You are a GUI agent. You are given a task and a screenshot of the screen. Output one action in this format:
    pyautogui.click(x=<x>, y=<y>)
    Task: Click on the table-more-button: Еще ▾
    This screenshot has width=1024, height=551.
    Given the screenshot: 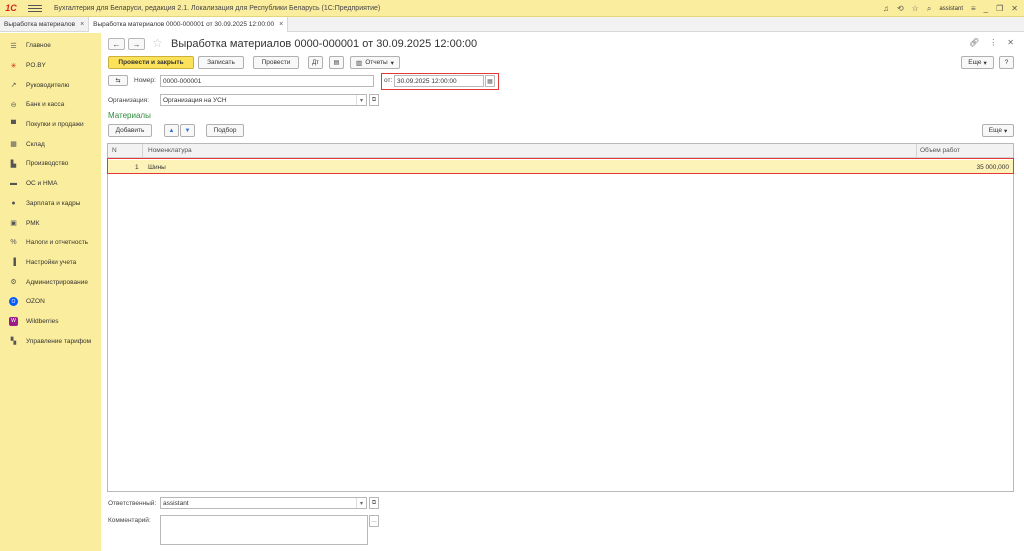 What is the action you would take?
    pyautogui.click(x=998, y=130)
    